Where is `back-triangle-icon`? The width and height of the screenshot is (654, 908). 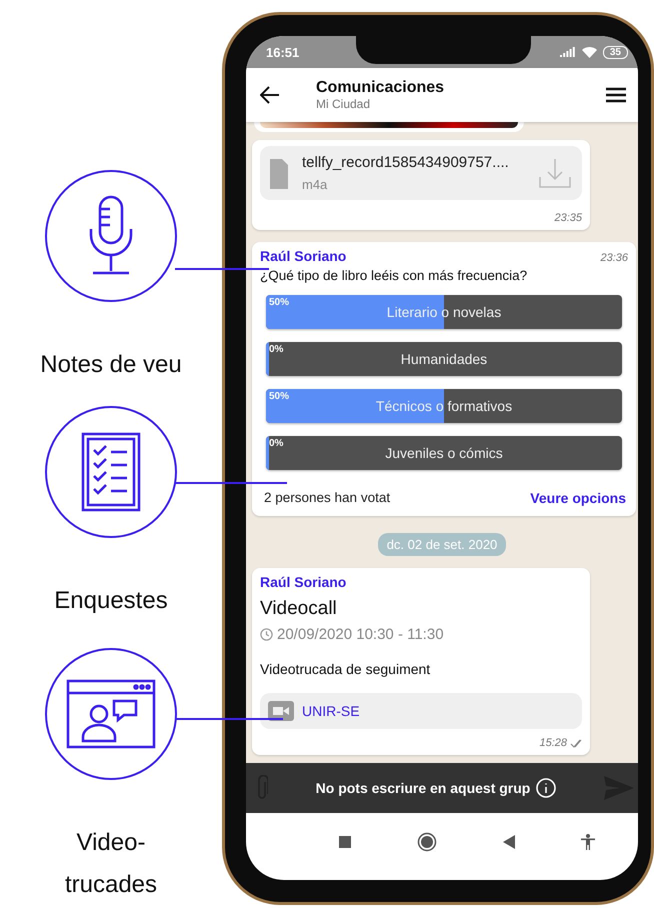 back-triangle-icon is located at coordinates (509, 841).